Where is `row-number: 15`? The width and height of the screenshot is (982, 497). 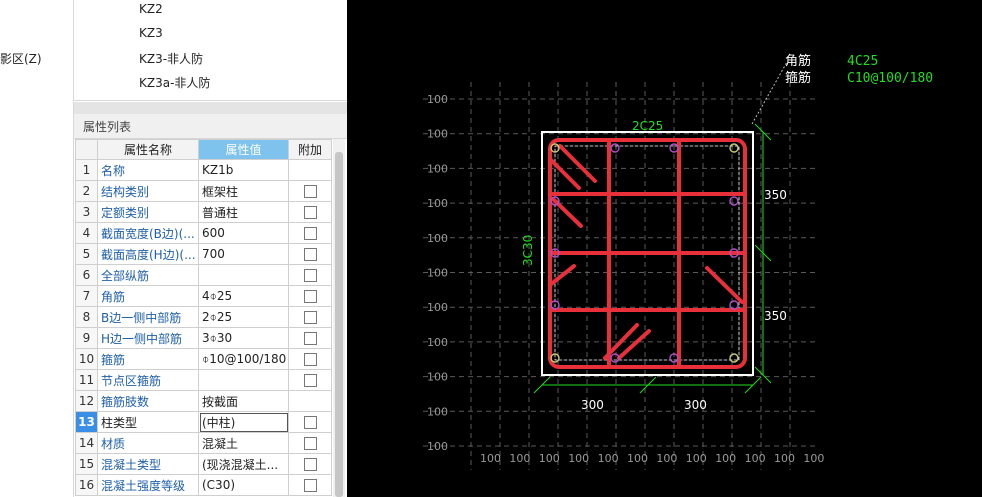
row-number: 15 is located at coordinates (86, 464).